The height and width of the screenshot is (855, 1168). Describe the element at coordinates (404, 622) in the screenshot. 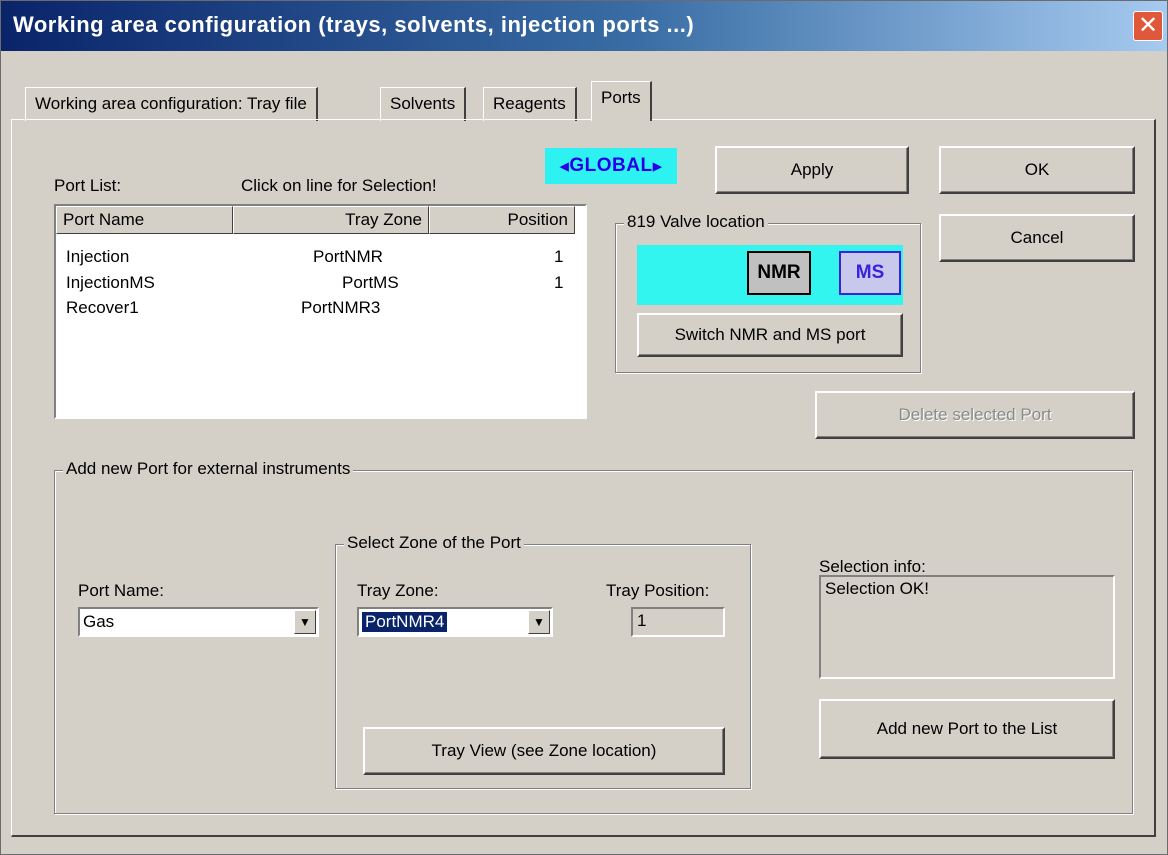

I see `tray-zone-value: PortNMR4` at that location.